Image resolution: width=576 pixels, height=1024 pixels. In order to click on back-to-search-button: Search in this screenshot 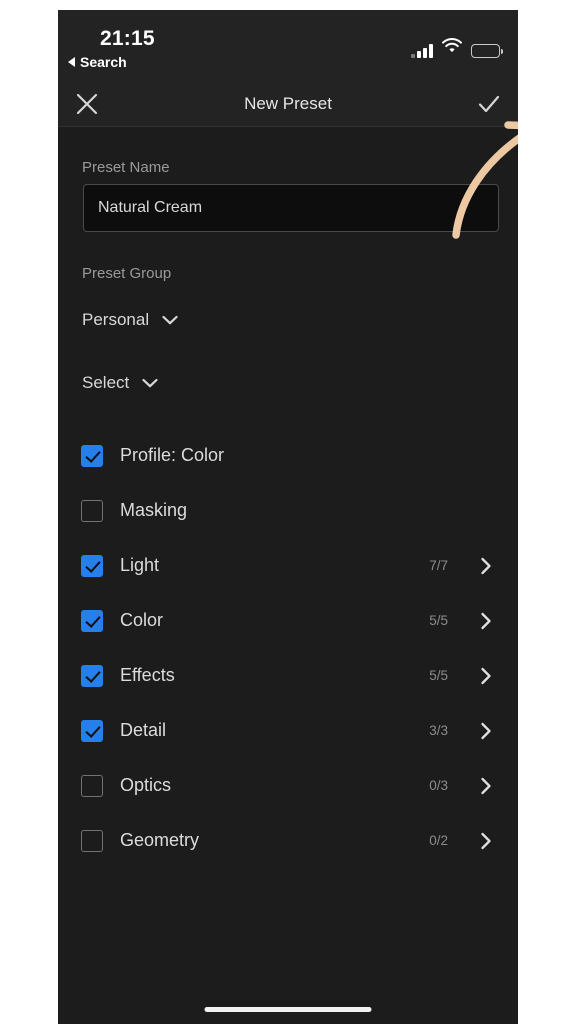, I will do `click(97, 62)`.